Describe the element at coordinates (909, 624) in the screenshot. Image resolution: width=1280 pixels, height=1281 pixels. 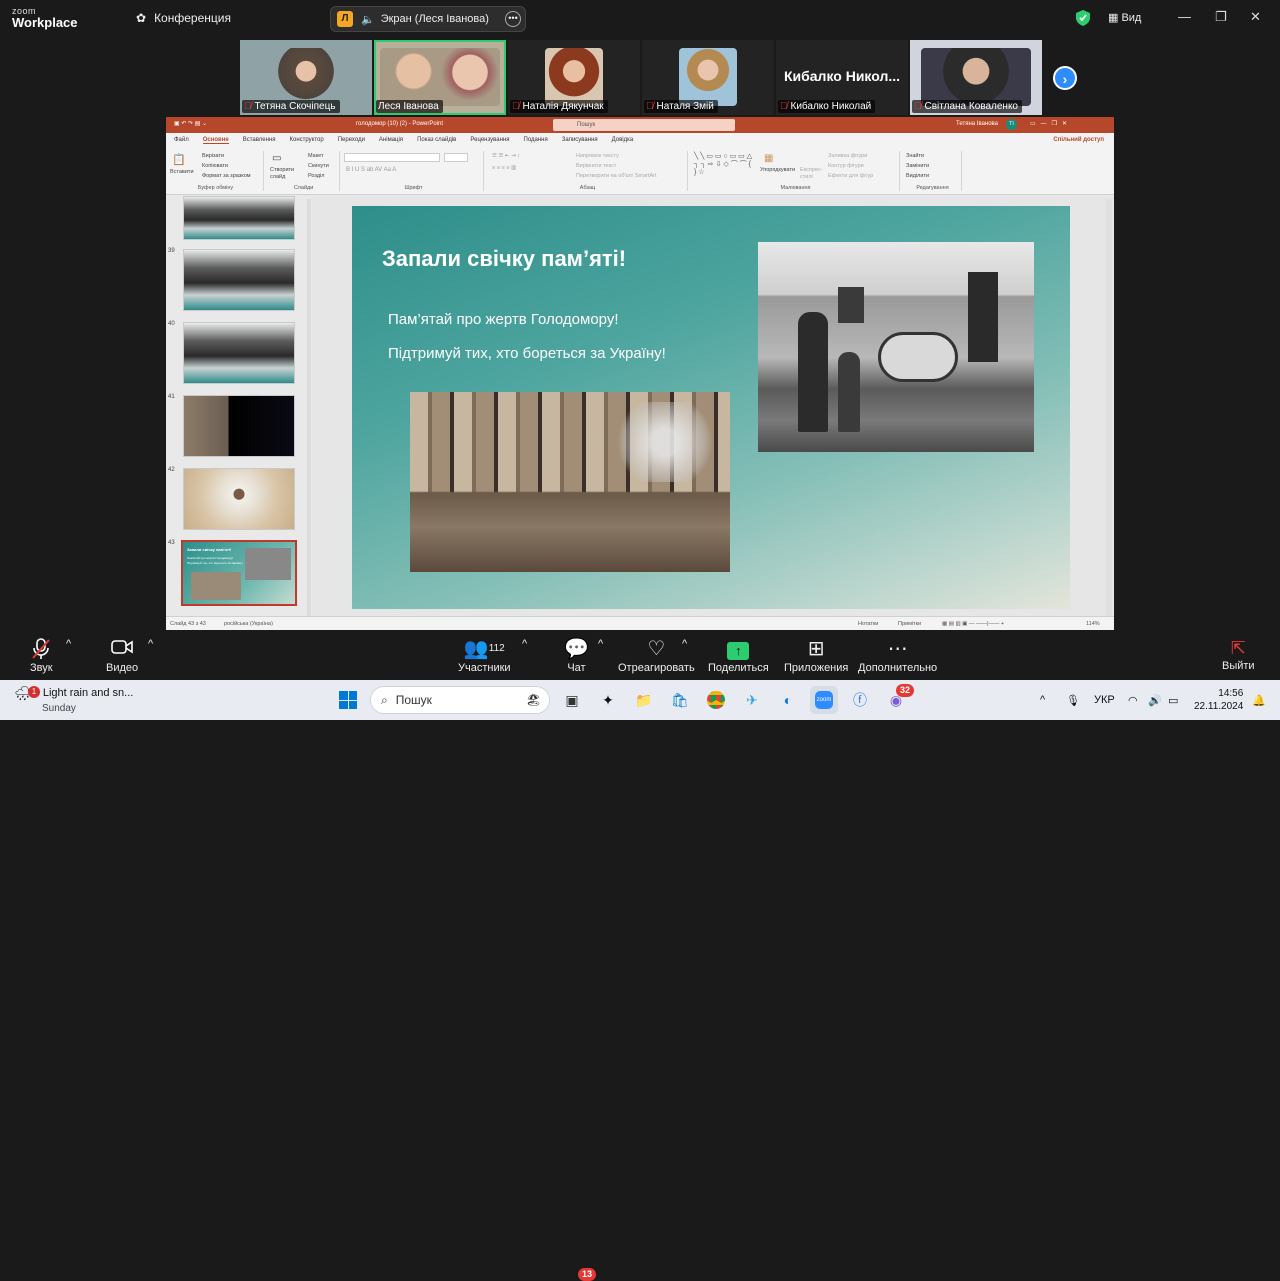
I see `comments-button: Примітки` at that location.